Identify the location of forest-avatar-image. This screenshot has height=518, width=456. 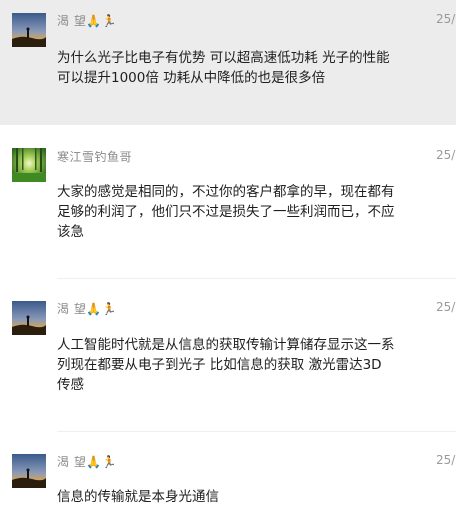
(29, 165).